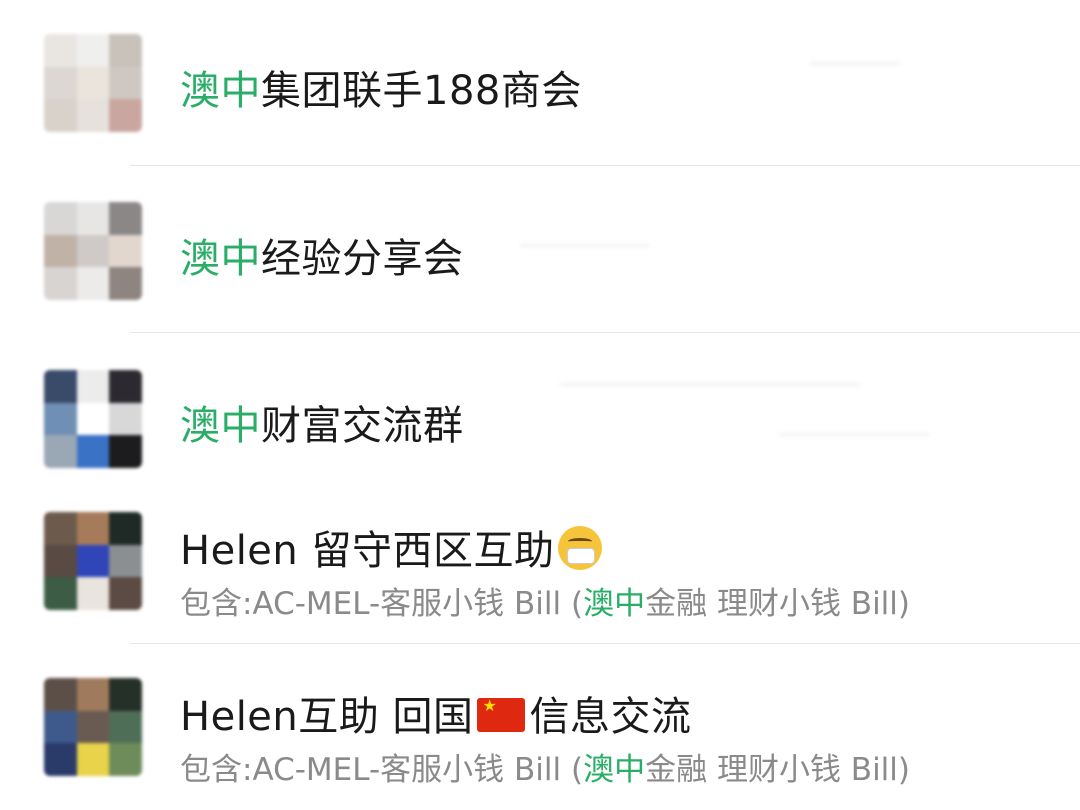  What do you see at coordinates (362, 259) in the screenshot?
I see `chat-title-text: 经验分享会` at bounding box center [362, 259].